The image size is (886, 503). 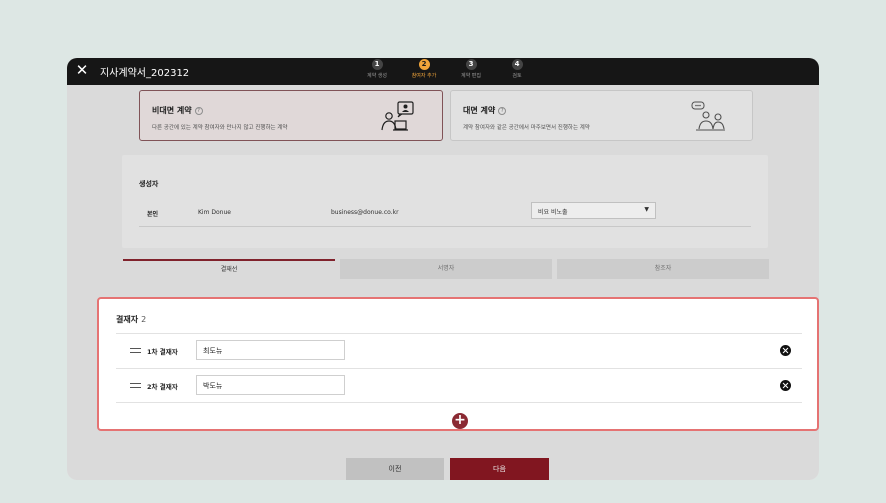 What do you see at coordinates (424, 76) in the screenshot?
I see `step-label: 참여자 추가` at bounding box center [424, 76].